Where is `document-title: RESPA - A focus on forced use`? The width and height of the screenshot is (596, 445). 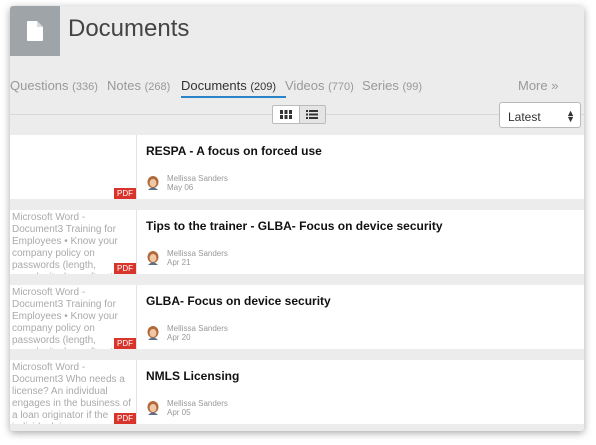 document-title: RESPA - A focus on forced use is located at coordinates (234, 151).